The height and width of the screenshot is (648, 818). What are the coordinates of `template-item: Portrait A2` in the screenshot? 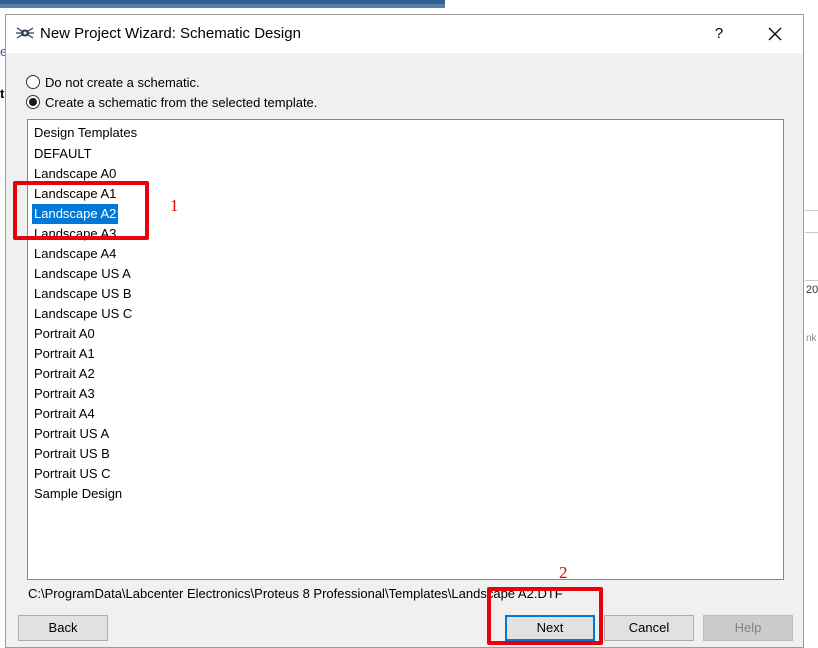 It's located at (64, 374).